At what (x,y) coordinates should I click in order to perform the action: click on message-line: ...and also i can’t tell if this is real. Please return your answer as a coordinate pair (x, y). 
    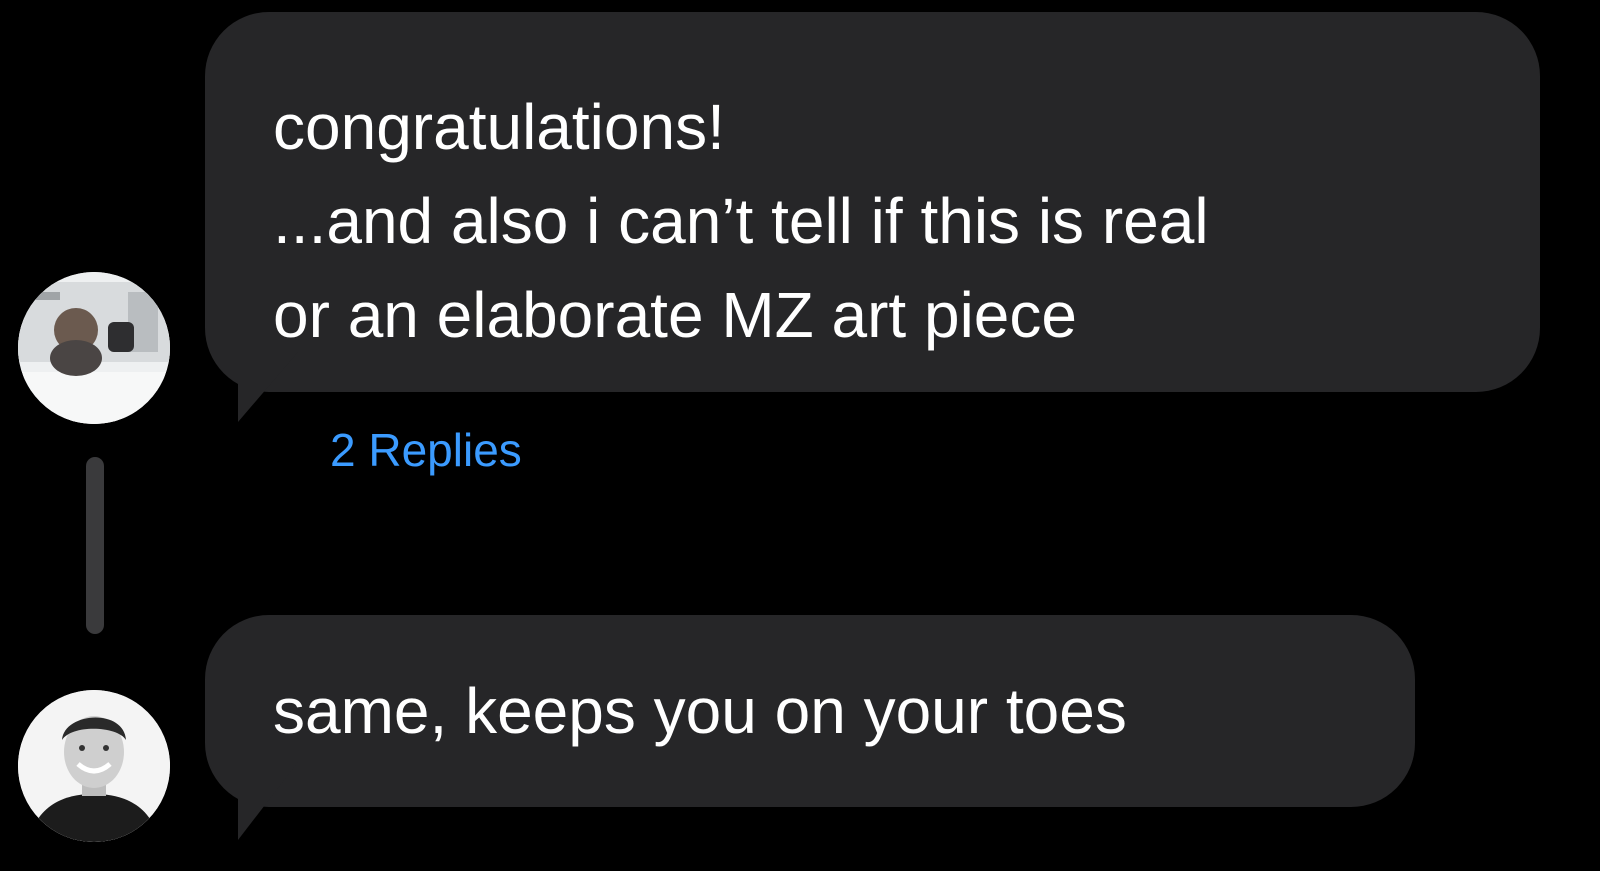
    Looking at the image, I should click on (741, 221).